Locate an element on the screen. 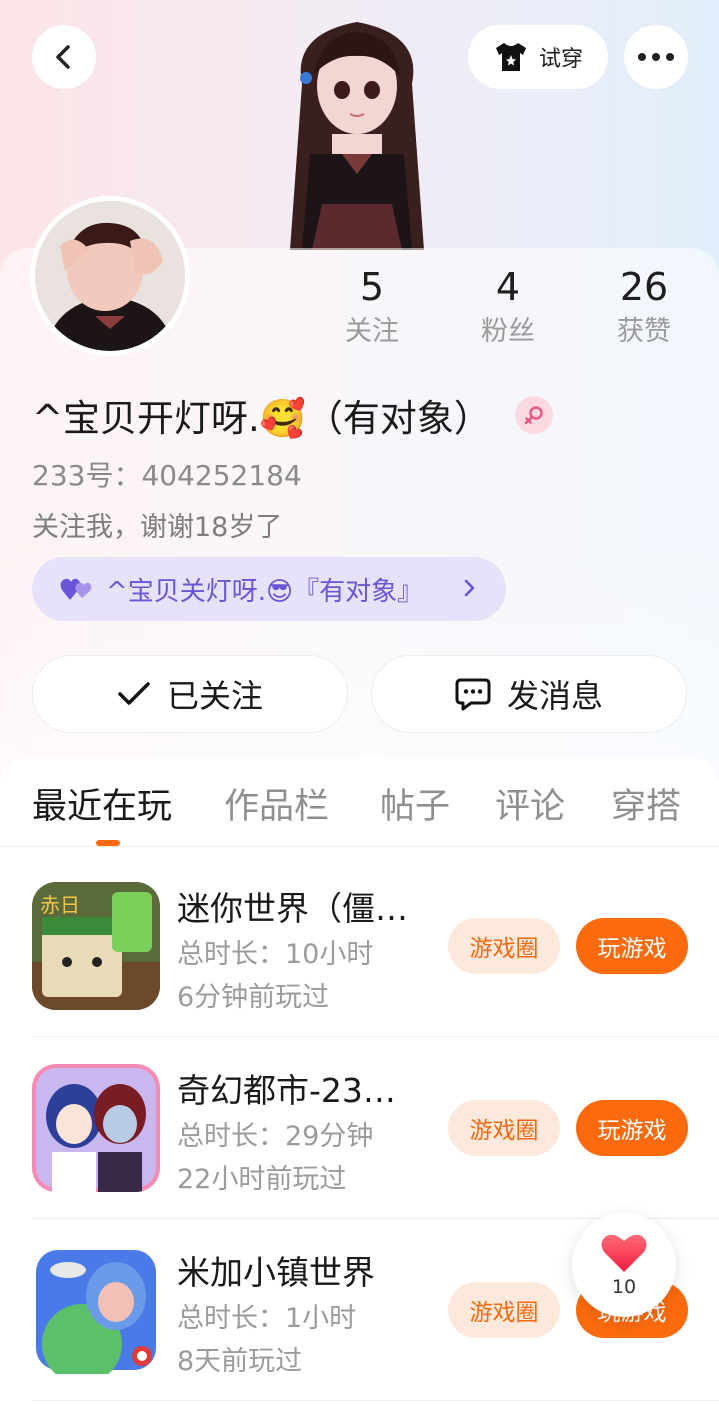 The image size is (719, 1405). like-floating-button: 10 is located at coordinates (624, 1265).